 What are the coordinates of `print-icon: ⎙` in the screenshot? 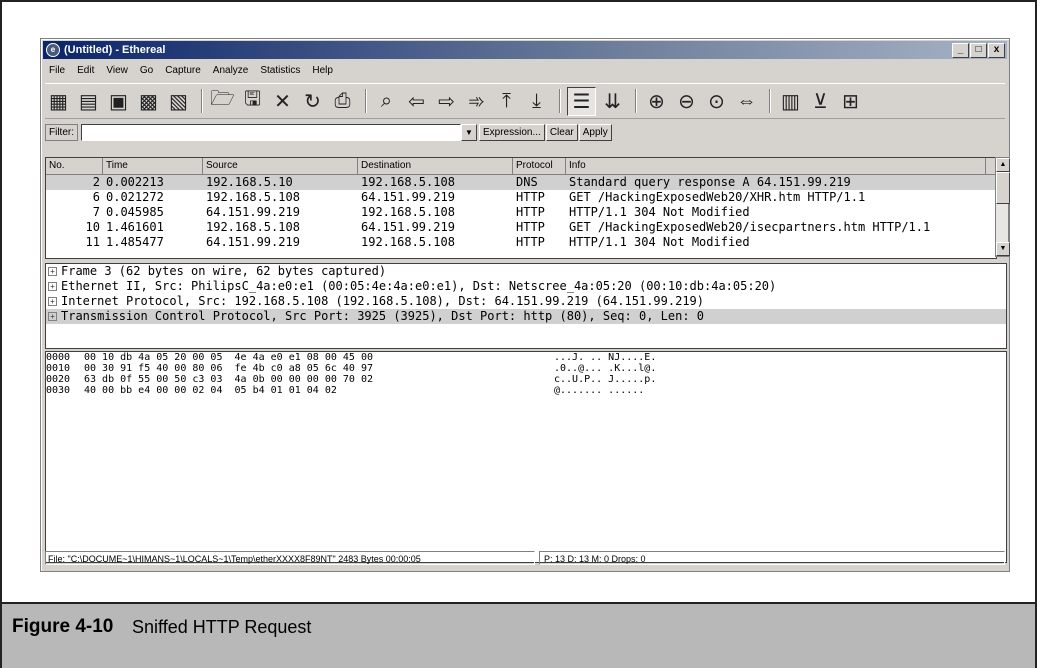 It's located at (342, 101).